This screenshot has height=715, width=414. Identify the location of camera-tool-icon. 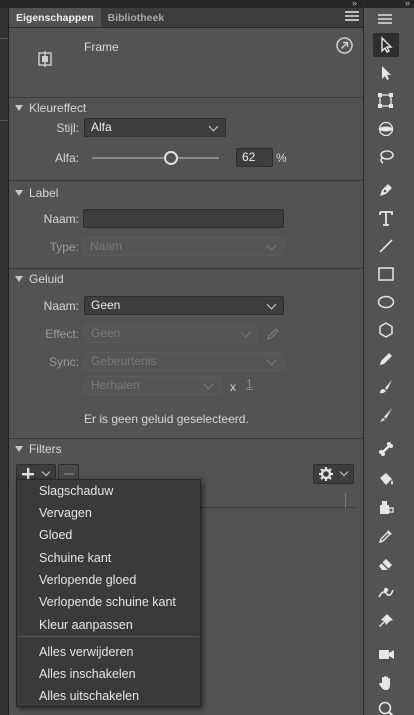
(386, 654).